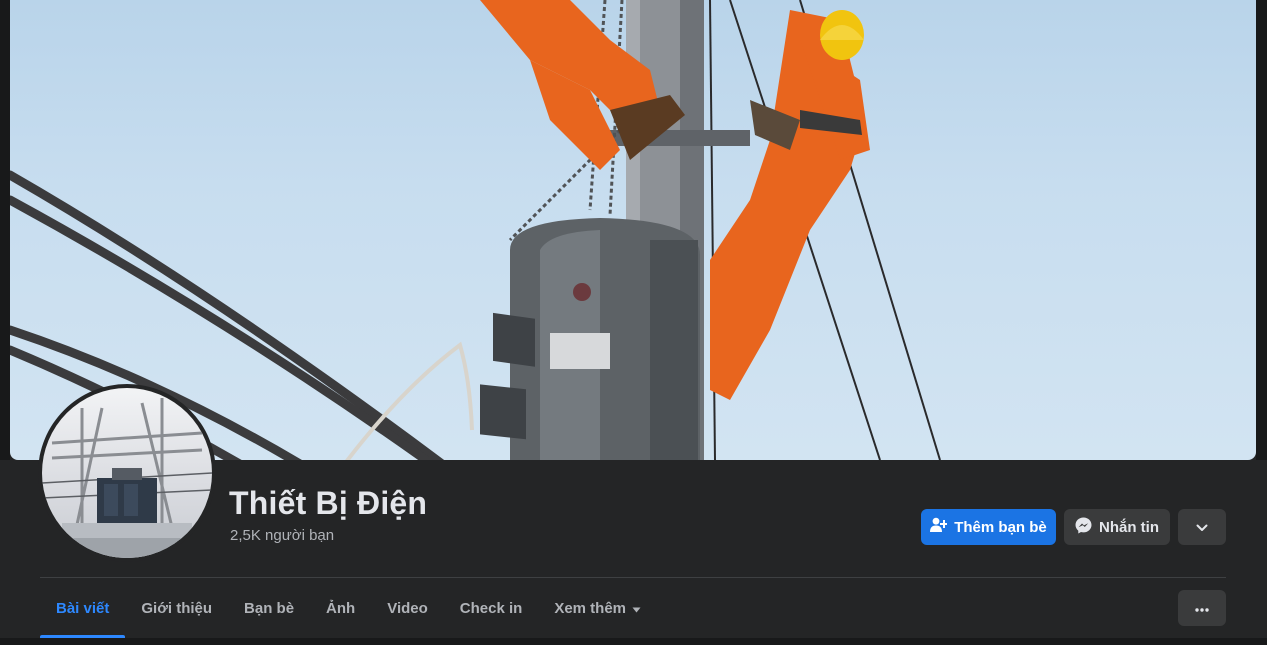  I want to click on avatar-image, so click(127, 473).